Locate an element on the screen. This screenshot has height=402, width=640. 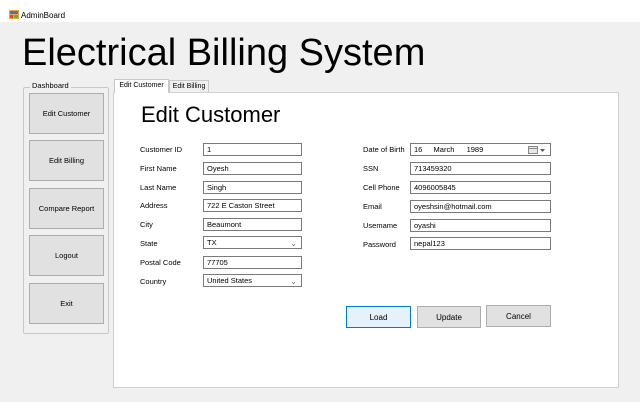
tab-edit-billing: Edit Billing is located at coordinates (189, 86).